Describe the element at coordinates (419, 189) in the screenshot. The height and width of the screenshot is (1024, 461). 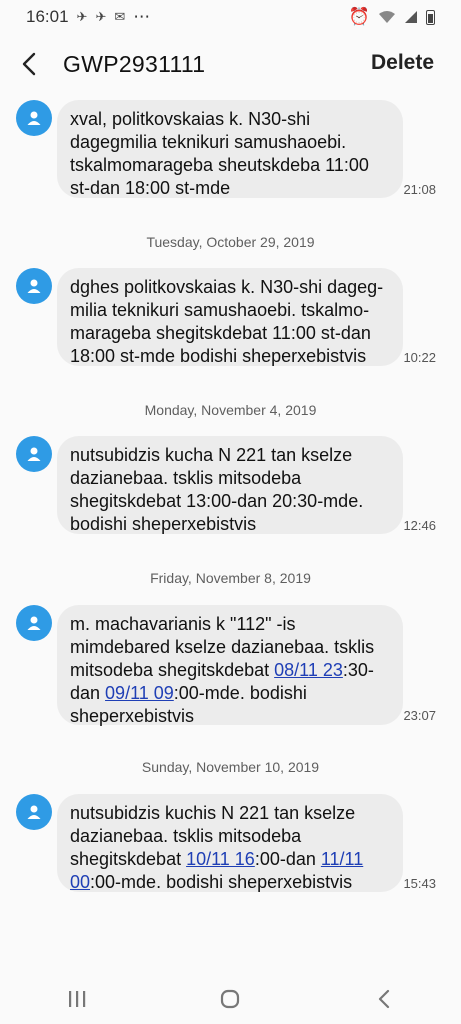
I see `message-time: 21:08` at that location.